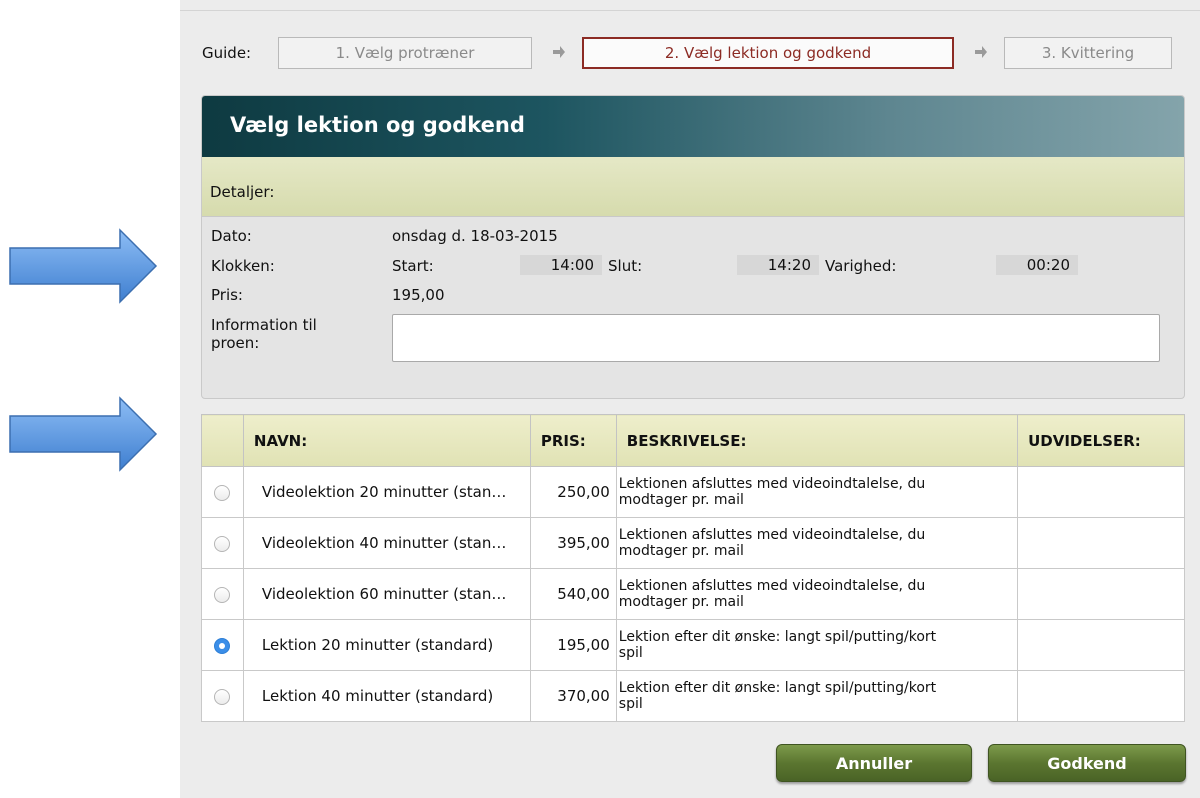 The height and width of the screenshot is (798, 1200). What do you see at coordinates (573, 594) in the screenshot?
I see `lesson-price: 540,00` at bounding box center [573, 594].